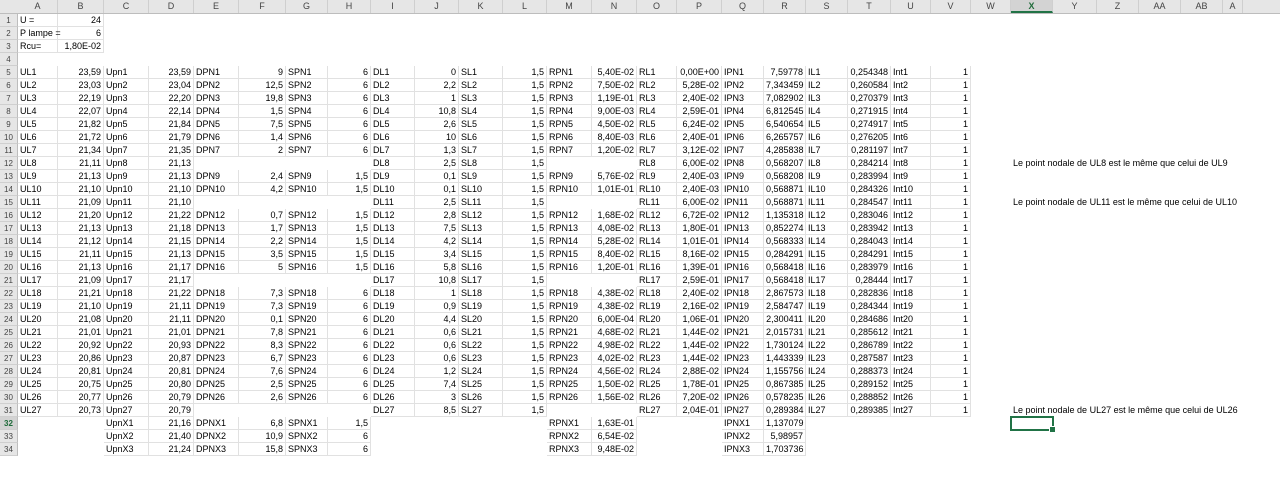 Image resolution: width=1280 pixels, height=497 pixels. I want to click on cell: SL14, so click(481, 241).